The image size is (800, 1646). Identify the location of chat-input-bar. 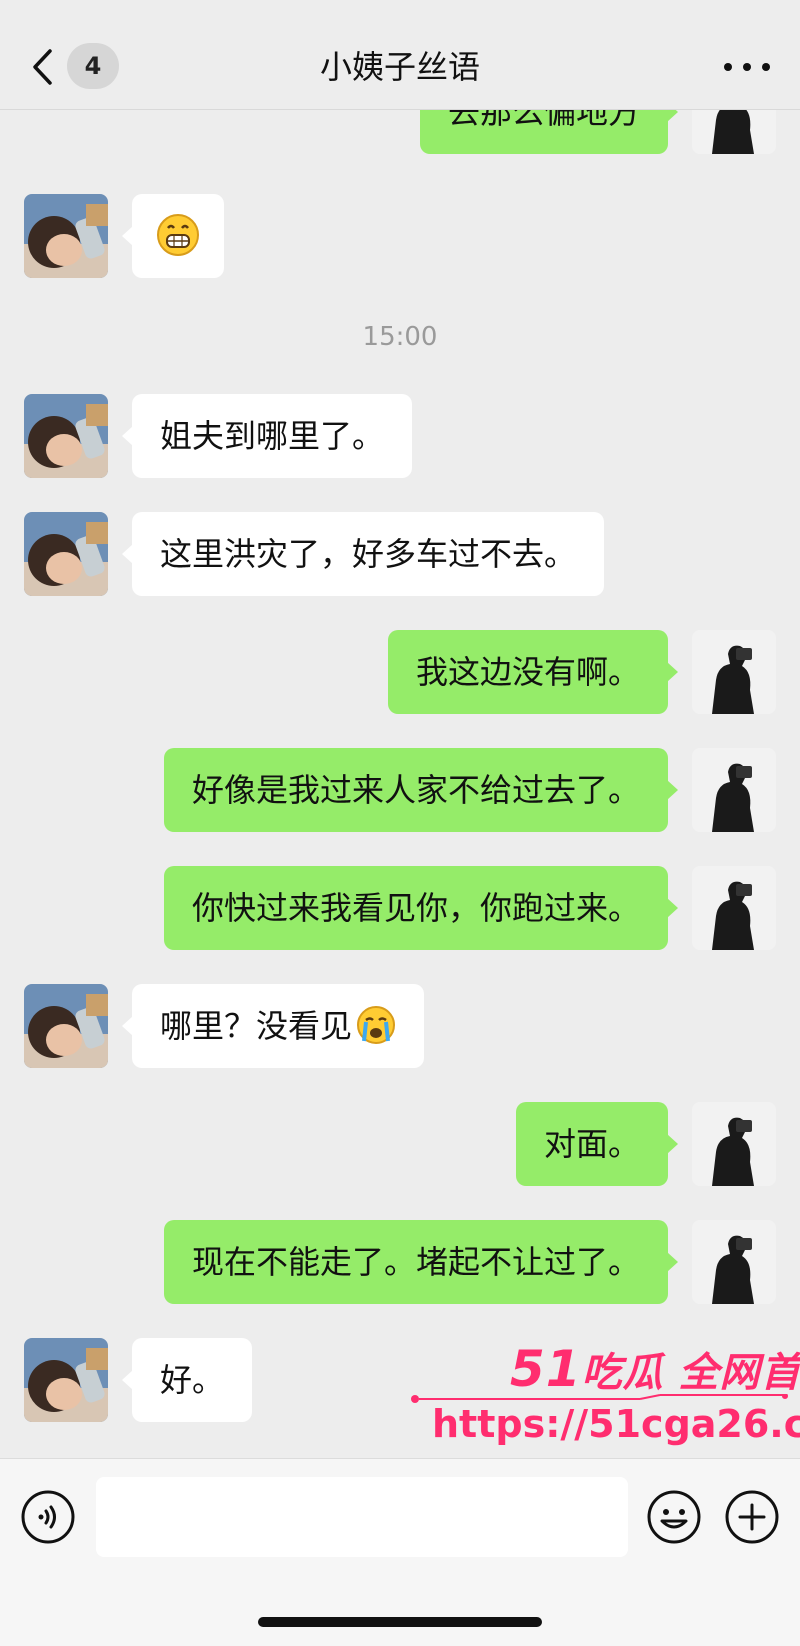
(400, 1552).